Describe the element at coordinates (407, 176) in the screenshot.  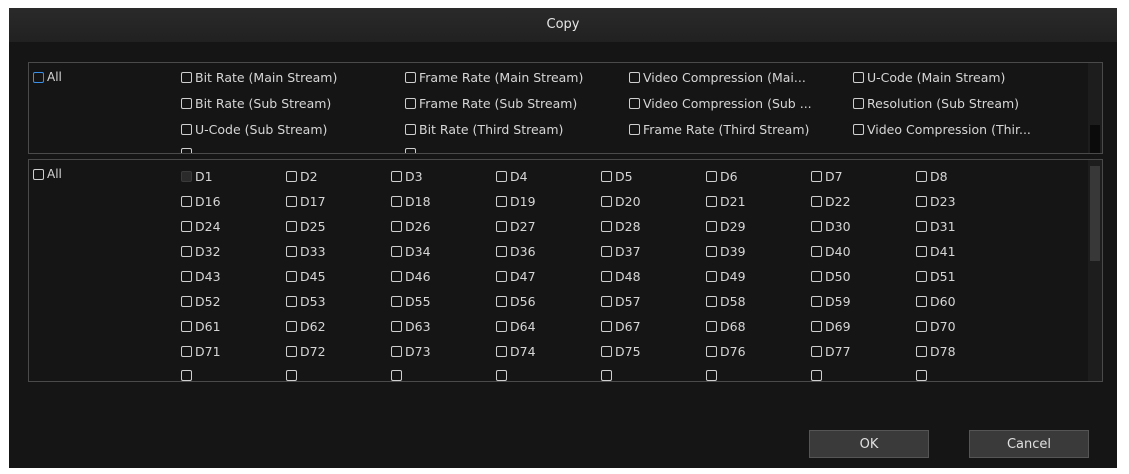
I see `channel-checkbox: D3` at that location.